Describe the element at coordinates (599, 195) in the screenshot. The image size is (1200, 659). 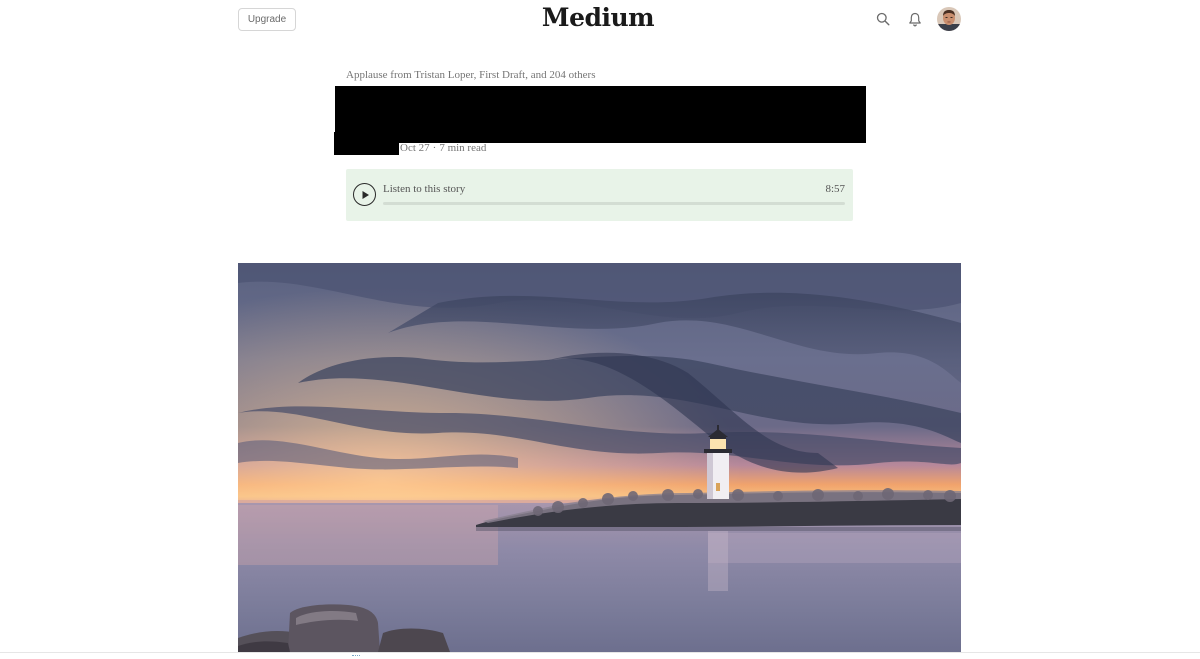
I see `audio-player: Listen to this story 8:57` at that location.